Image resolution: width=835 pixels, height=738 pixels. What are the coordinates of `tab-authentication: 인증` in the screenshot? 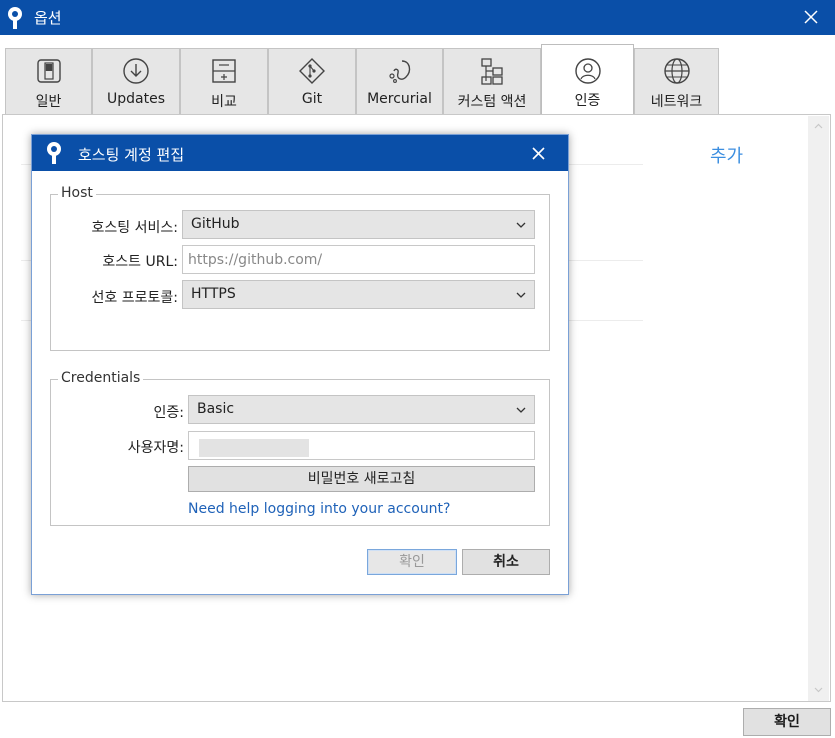 It's located at (587, 79).